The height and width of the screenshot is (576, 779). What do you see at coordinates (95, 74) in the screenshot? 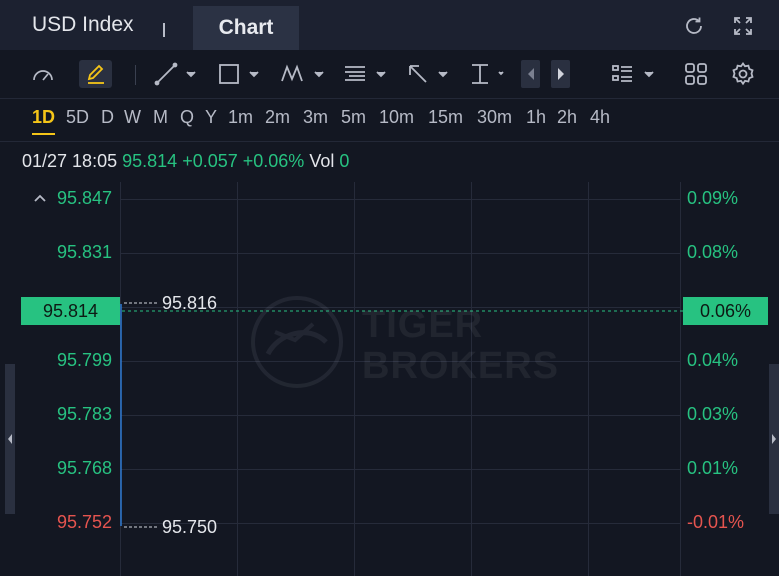
I see `draw-pencil-icon` at bounding box center [95, 74].